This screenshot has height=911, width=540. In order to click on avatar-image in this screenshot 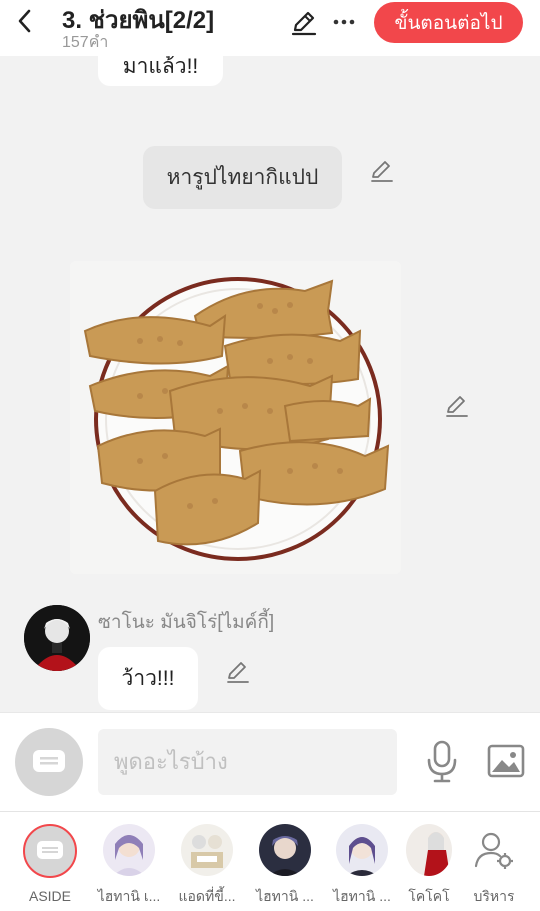, I will do `click(57, 638)`.